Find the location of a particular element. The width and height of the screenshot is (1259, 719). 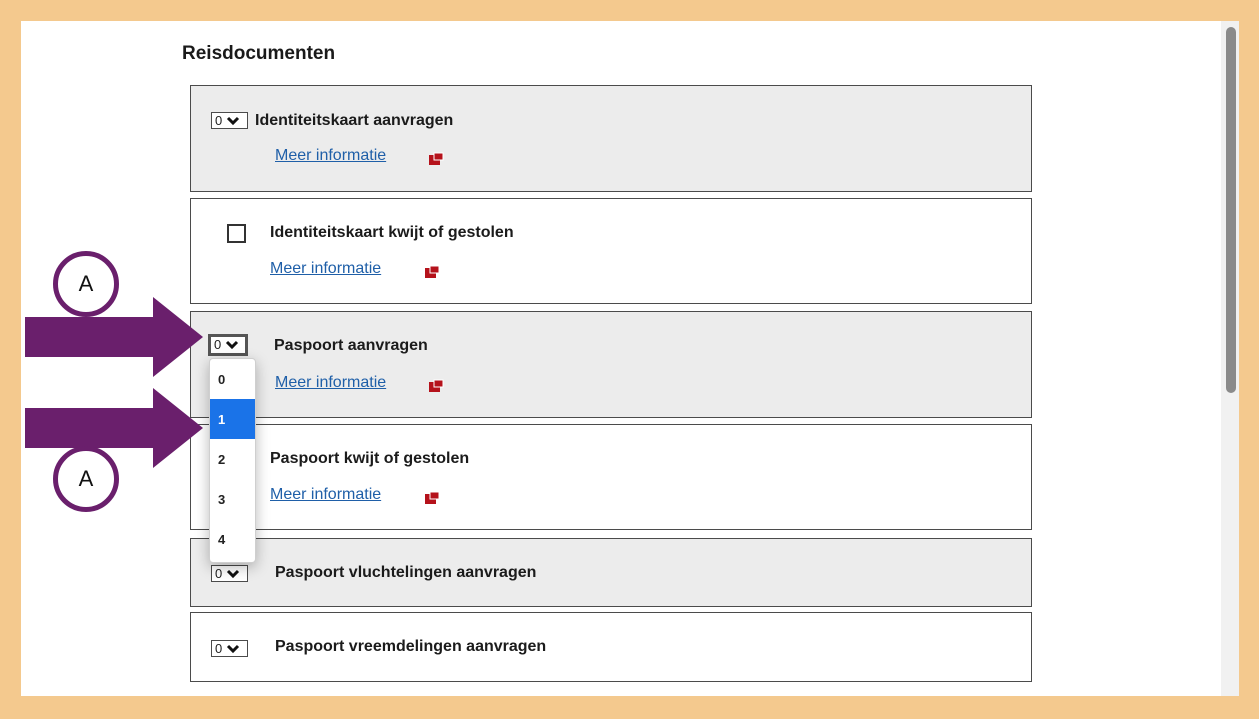

card-paspoort-vreemdelingen: 0 Paspoort vreemdelingen aanvragen is located at coordinates (611, 647).